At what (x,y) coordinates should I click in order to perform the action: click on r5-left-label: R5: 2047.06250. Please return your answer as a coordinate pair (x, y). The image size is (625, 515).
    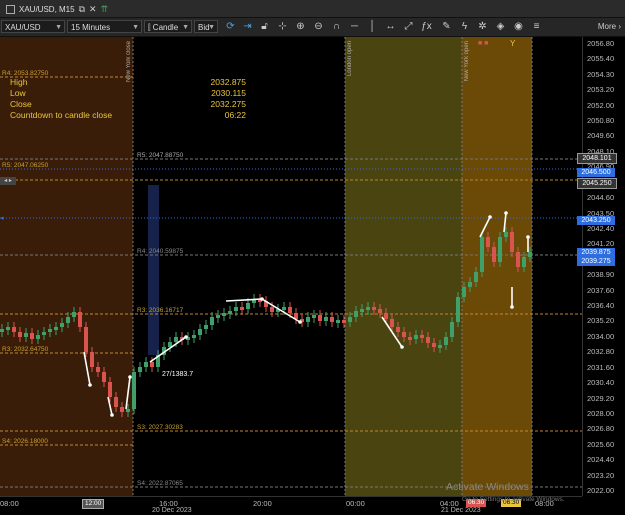
    Looking at the image, I should click on (25, 165).